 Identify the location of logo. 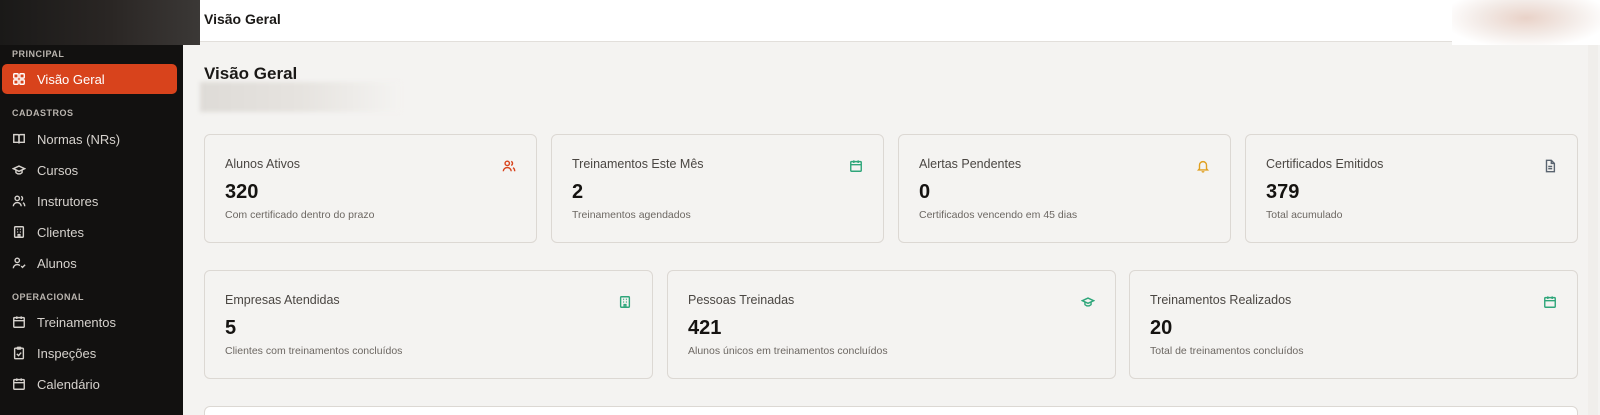
(100, 22).